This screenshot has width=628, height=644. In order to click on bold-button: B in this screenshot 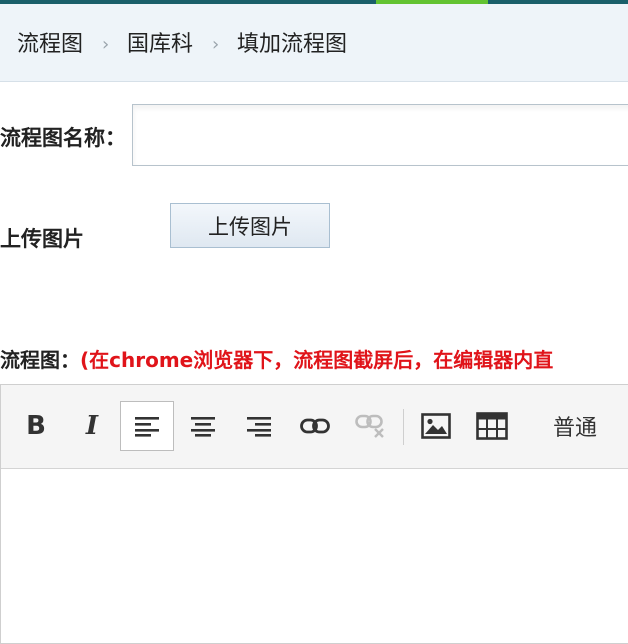, I will do `click(36, 426)`.